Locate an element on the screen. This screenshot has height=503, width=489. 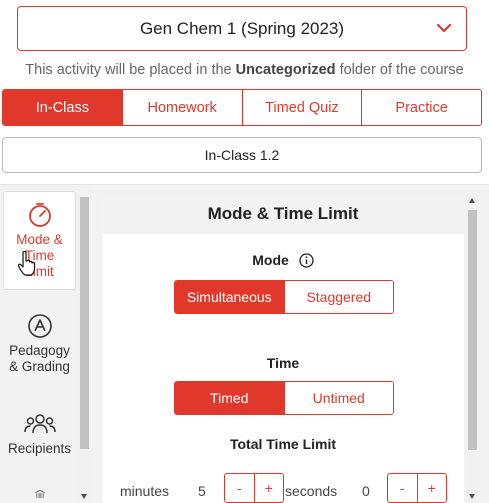
activity-name-field: In-Class 1.2 is located at coordinates (242, 155).